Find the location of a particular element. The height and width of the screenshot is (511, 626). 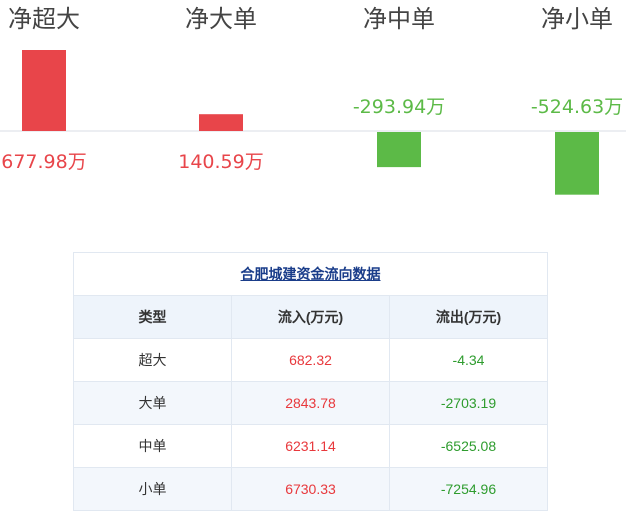

table-row: 小单 6730.33 -7254.96 is located at coordinates (310, 489).